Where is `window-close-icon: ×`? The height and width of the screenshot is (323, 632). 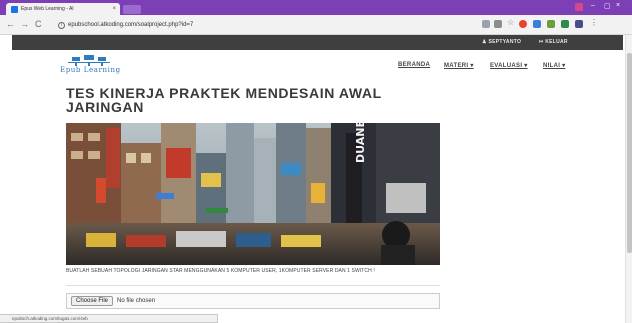
window-close-icon: × is located at coordinates (618, 5).